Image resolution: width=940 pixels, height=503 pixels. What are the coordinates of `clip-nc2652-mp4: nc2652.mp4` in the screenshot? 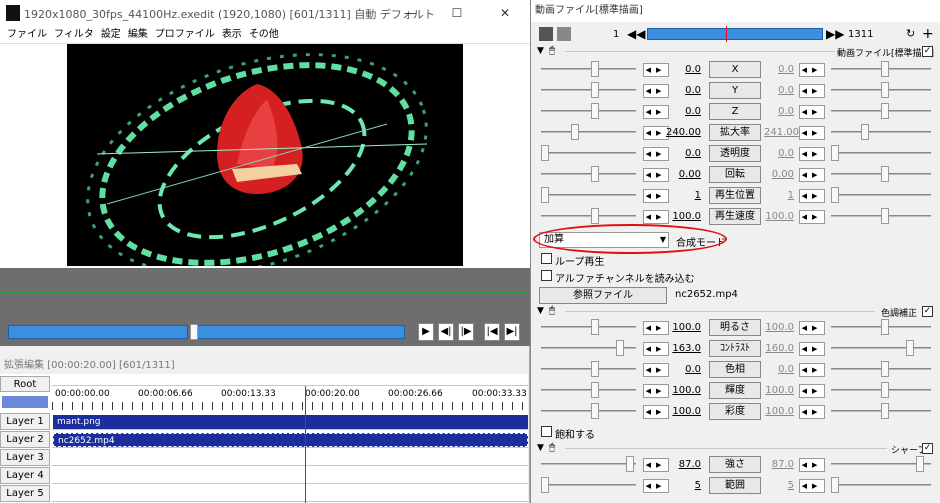 It's located at (290, 440).